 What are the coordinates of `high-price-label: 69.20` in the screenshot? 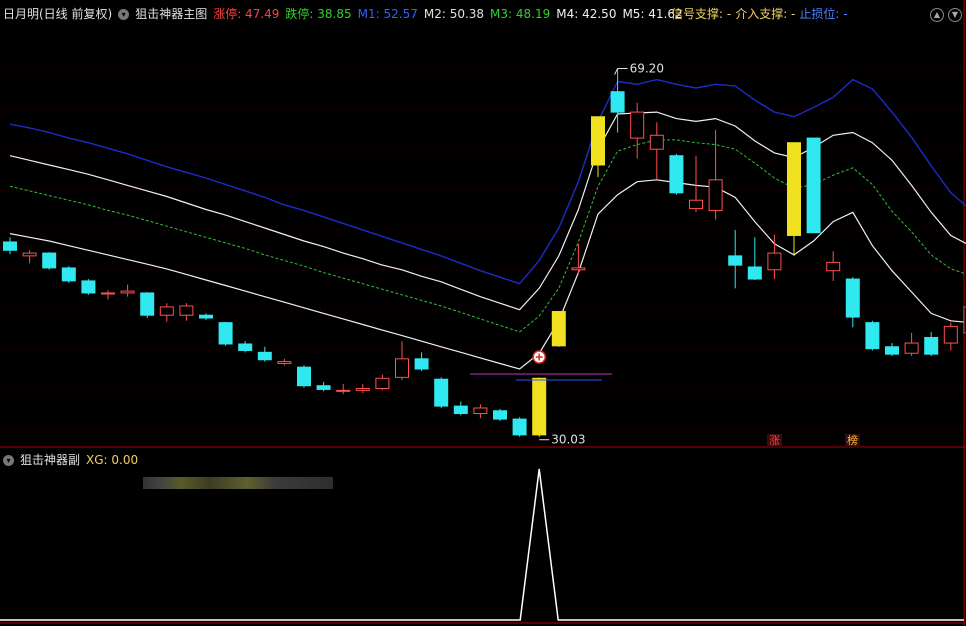 It's located at (647, 69).